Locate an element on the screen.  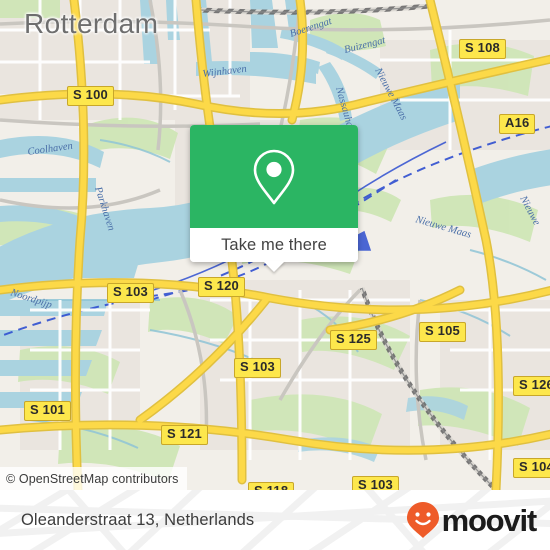
osm-attribution-text: © OpenStreetMap contributors is located at coordinates (92, 478).